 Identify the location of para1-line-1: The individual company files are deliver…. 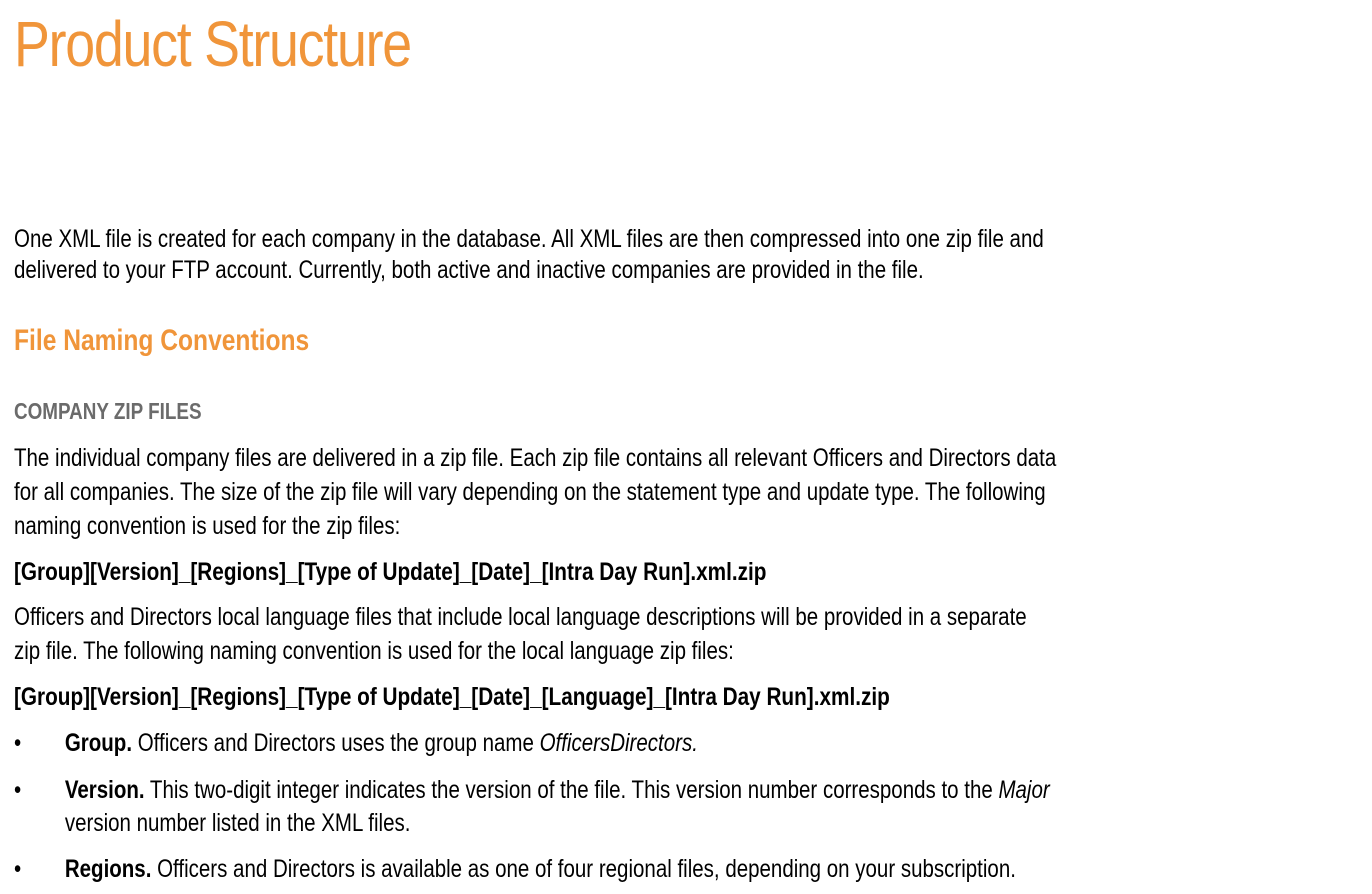
(535, 458).